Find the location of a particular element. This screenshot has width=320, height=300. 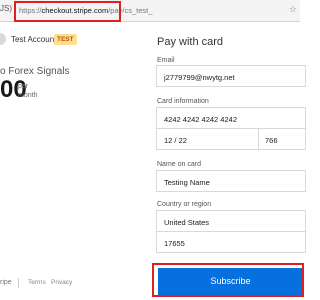

card-info-label: Card information is located at coordinates (183, 101).